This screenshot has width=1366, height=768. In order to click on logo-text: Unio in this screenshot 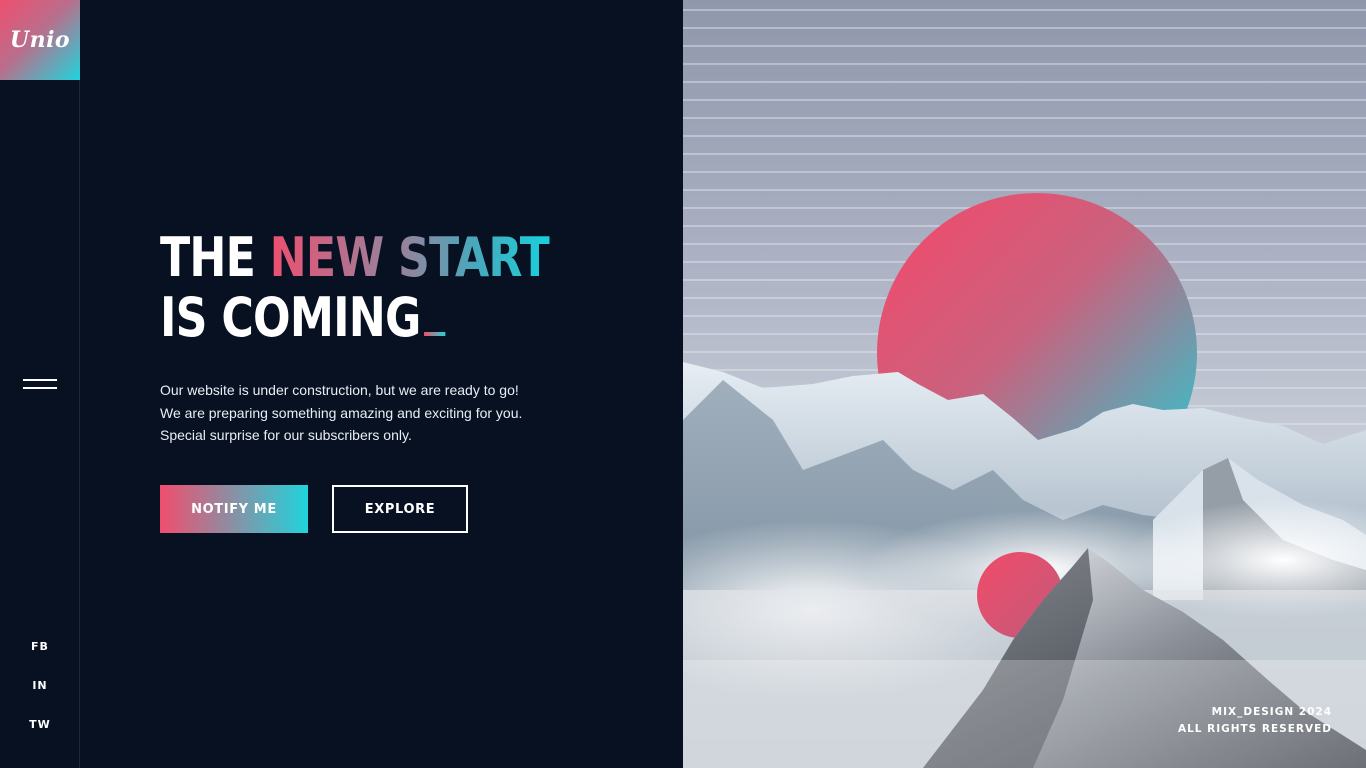, I will do `click(40, 40)`.